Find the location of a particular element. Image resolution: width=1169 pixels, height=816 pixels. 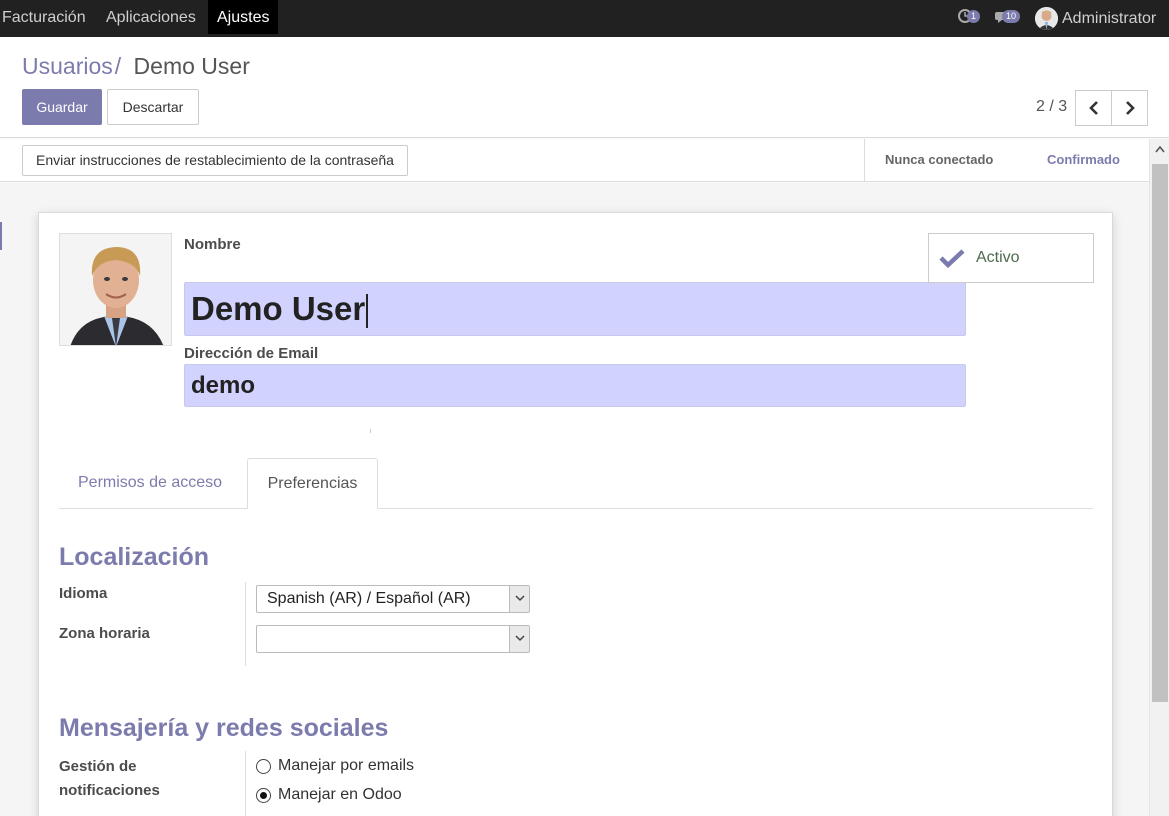

timezone-dropdown-arrow is located at coordinates (519, 639).